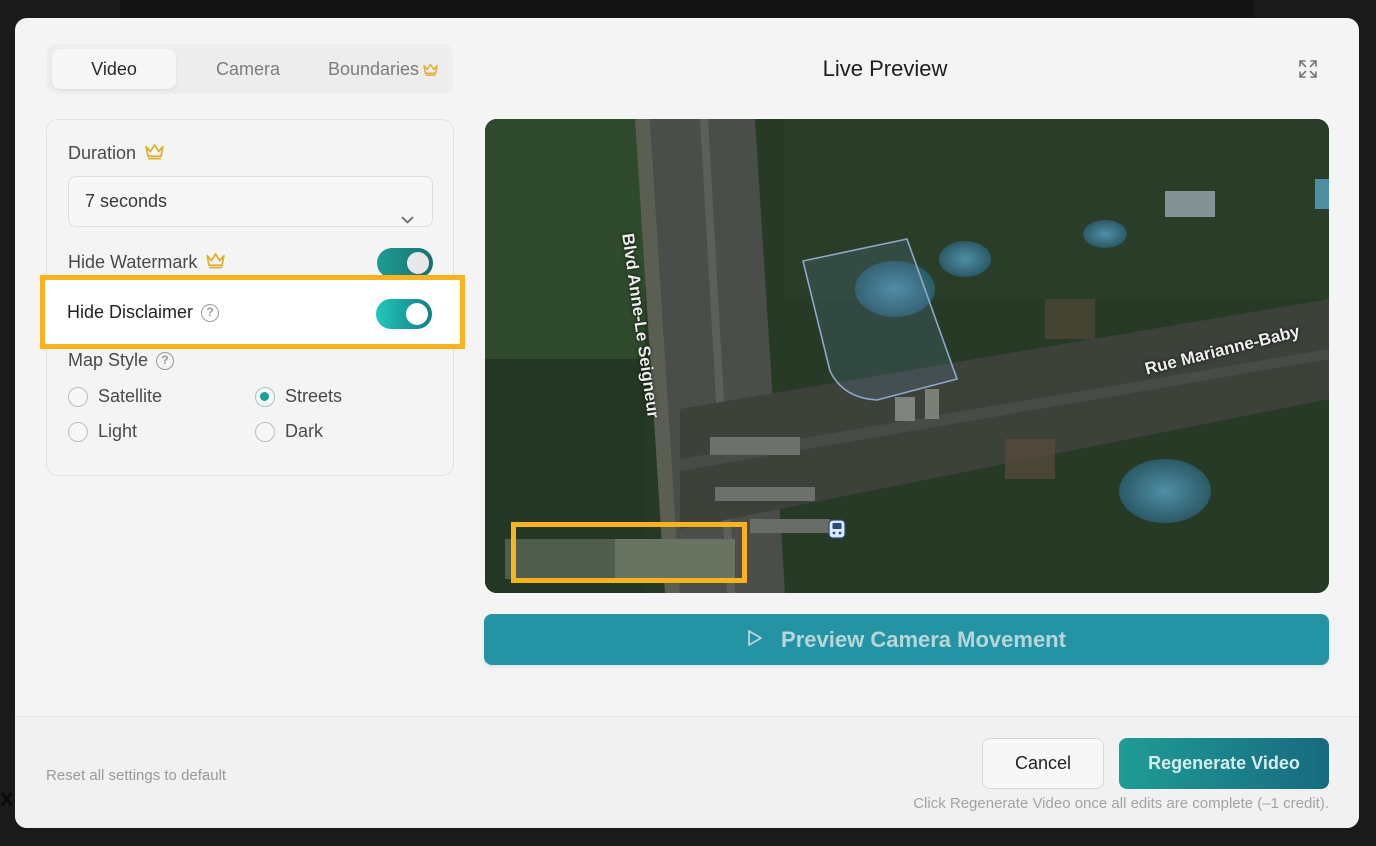  Describe the element at coordinates (923, 639) in the screenshot. I see `preview-button-label: Preview Camera Movement` at that location.